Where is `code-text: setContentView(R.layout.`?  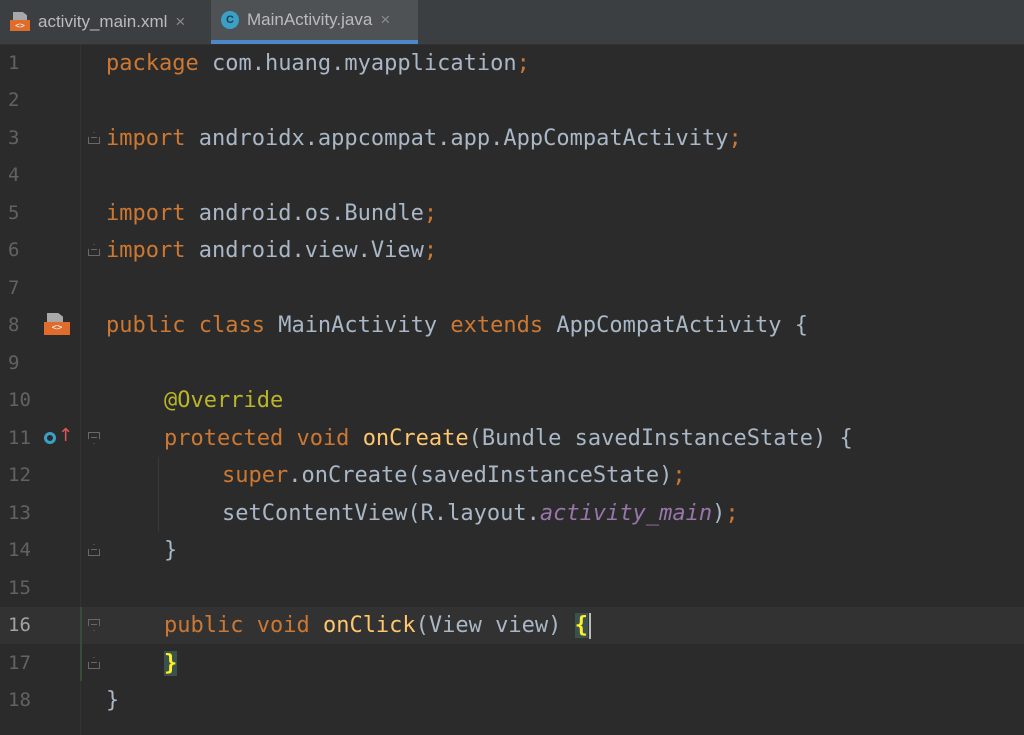 code-text: setContentView(R.layout. is located at coordinates (381, 513).